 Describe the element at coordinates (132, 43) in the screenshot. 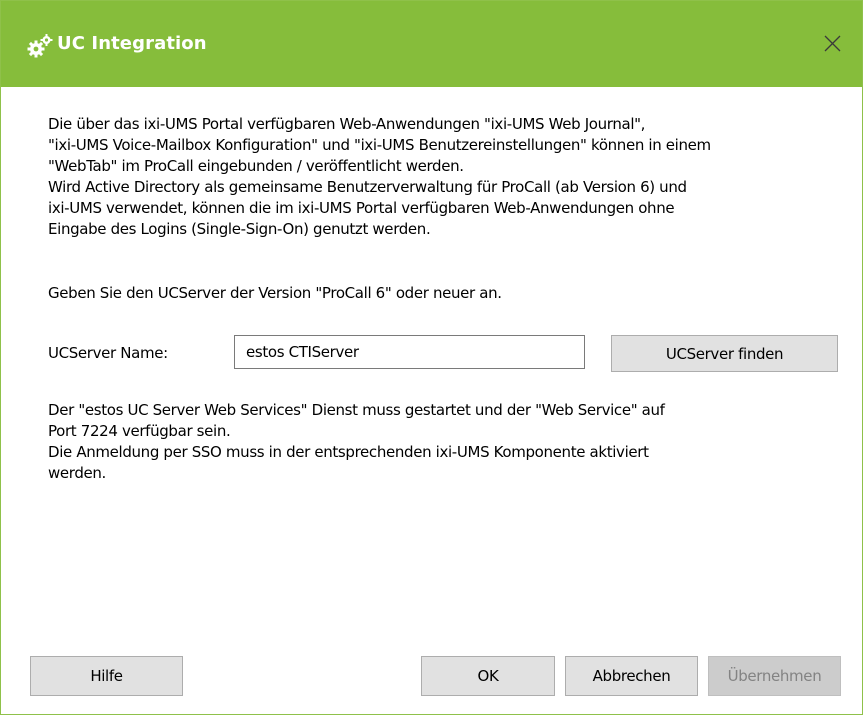

I see `dialog-title: UC Integration` at that location.